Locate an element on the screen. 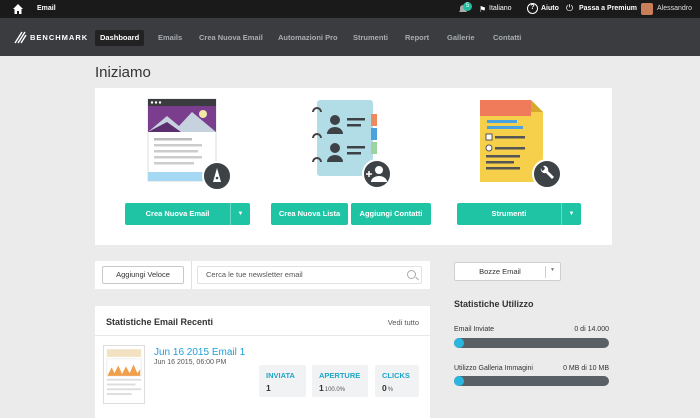 The height and width of the screenshot is (418, 700). add-contacts-button: Aggiungi Contatti is located at coordinates (391, 214).